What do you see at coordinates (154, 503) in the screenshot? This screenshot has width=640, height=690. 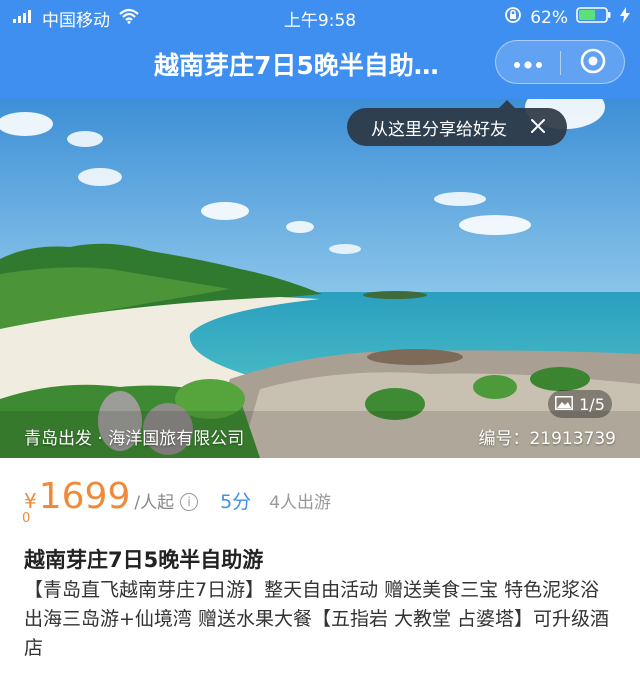 I see `price-unit: /人起` at bounding box center [154, 503].